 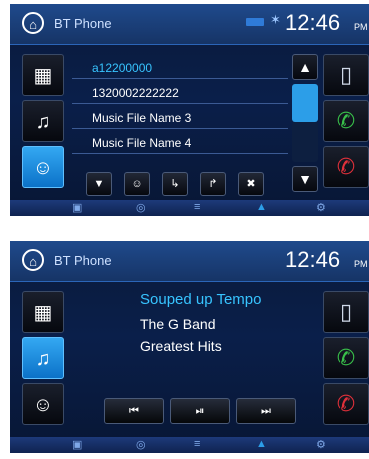 I want to click on incoming-calls-button: ↳, so click(x=175, y=184).